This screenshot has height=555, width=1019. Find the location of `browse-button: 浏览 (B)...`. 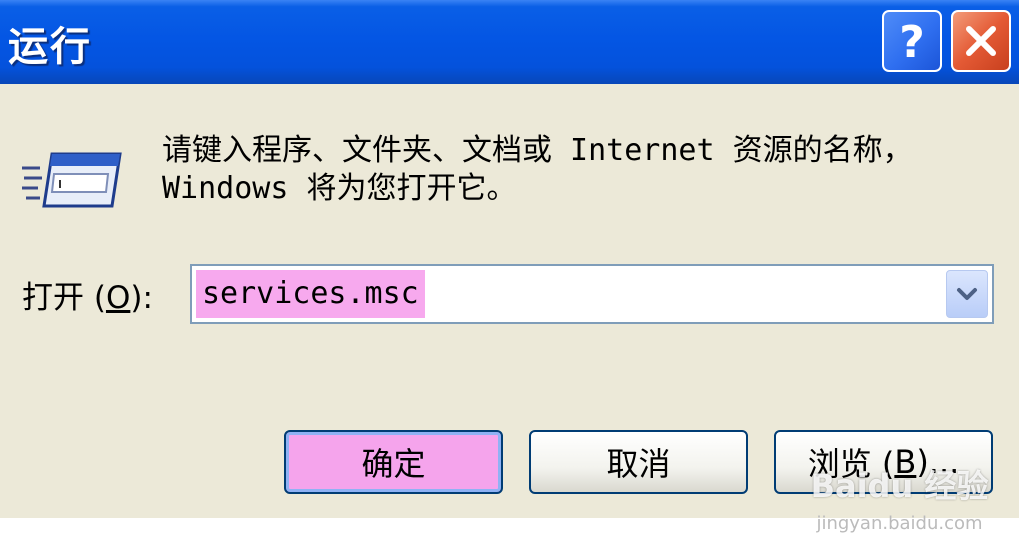

browse-button: 浏览 (B)... is located at coordinates (883, 462).